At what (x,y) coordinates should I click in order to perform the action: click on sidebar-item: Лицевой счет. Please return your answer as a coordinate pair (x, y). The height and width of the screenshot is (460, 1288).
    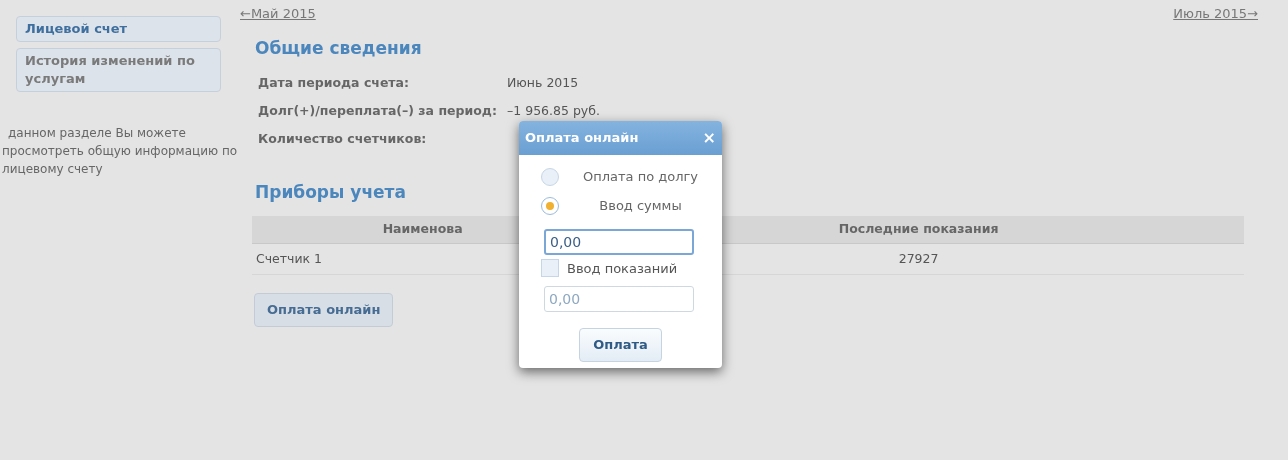
    Looking at the image, I should click on (118, 29).